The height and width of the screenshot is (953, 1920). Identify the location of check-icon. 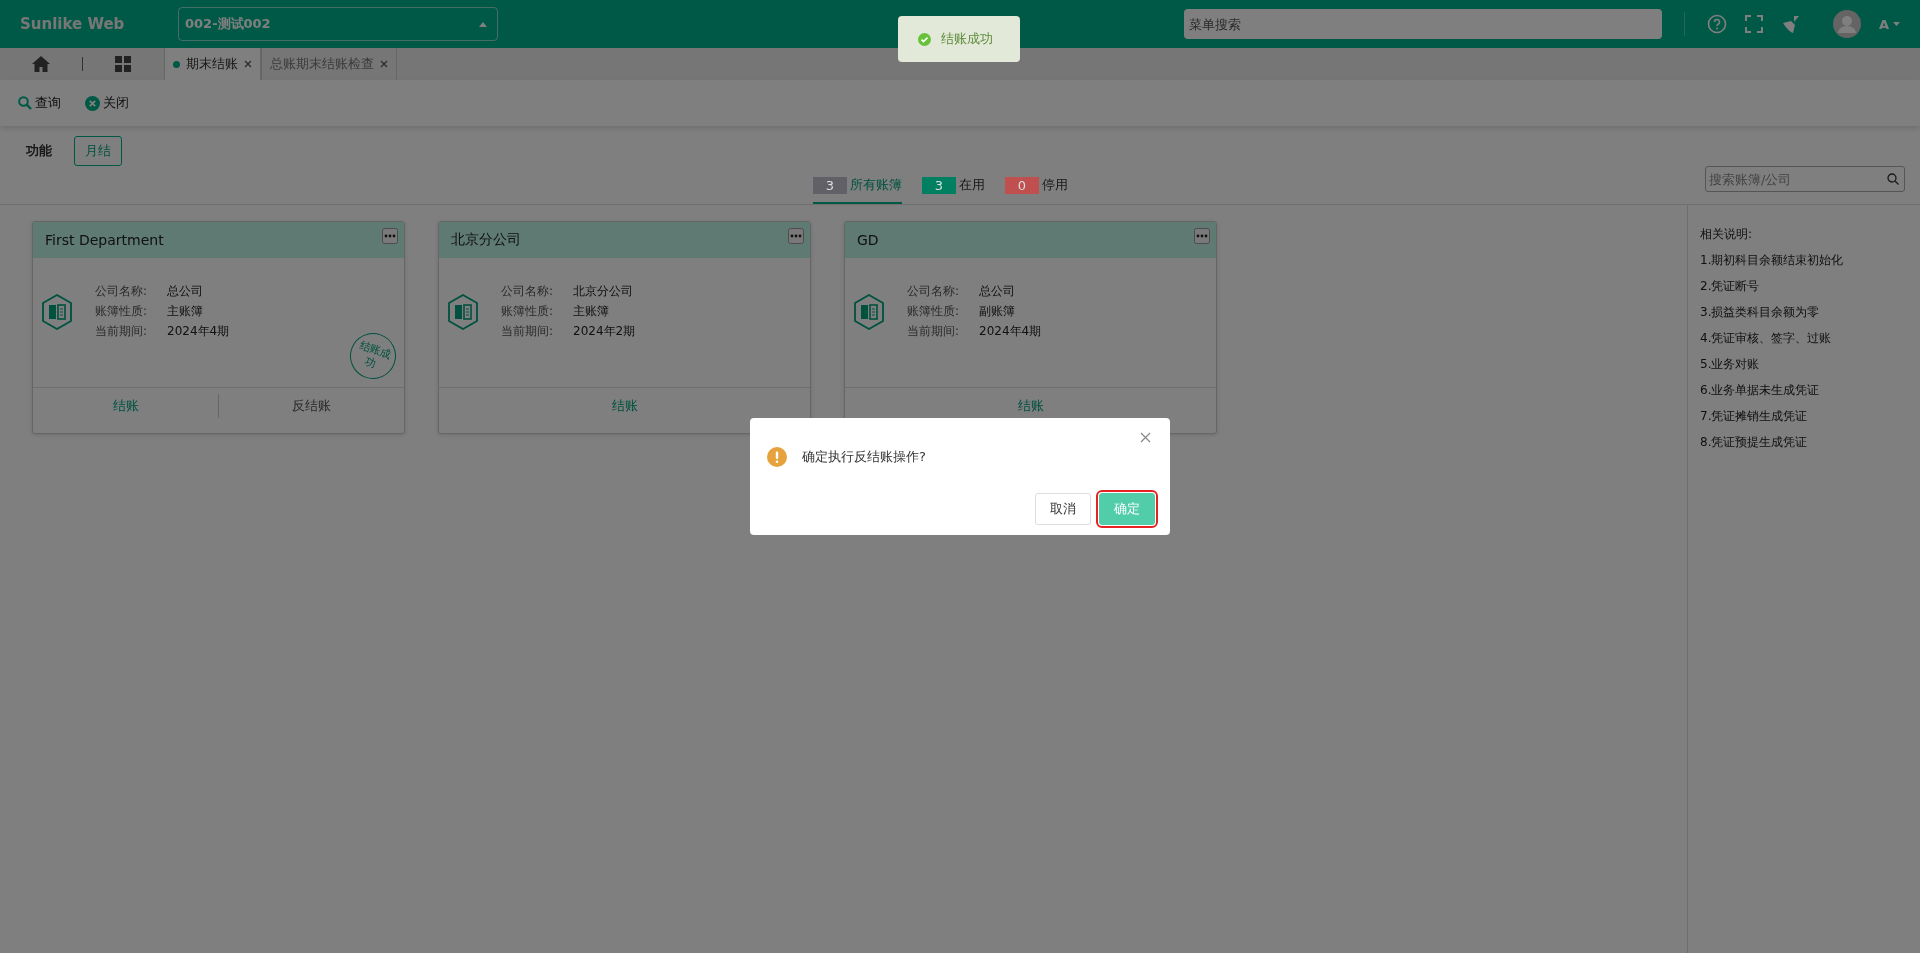
(924, 39).